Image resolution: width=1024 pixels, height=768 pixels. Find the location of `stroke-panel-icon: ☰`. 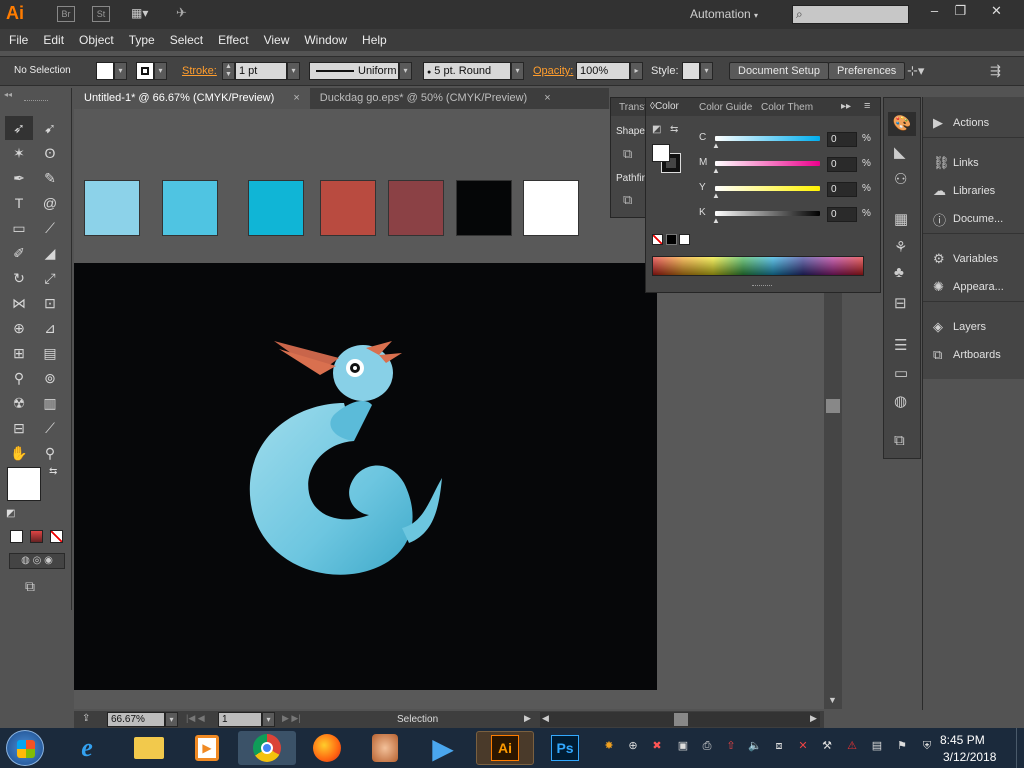

stroke-panel-icon: ☰ is located at coordinates (900, 345).